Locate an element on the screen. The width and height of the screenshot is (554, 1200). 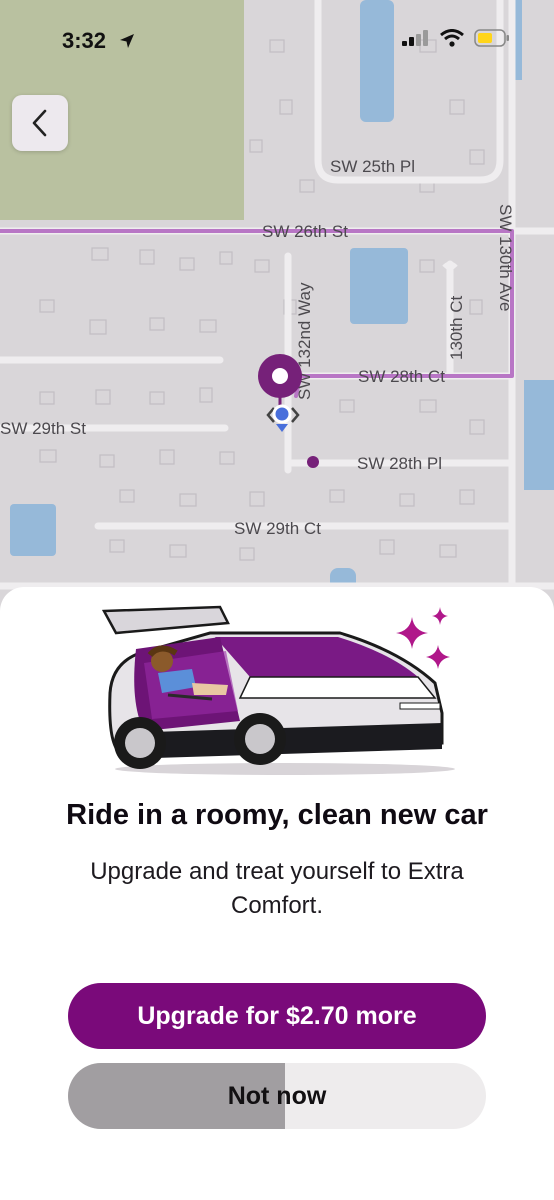
not-now-button: Not now is located at coordinates (277, 1096).